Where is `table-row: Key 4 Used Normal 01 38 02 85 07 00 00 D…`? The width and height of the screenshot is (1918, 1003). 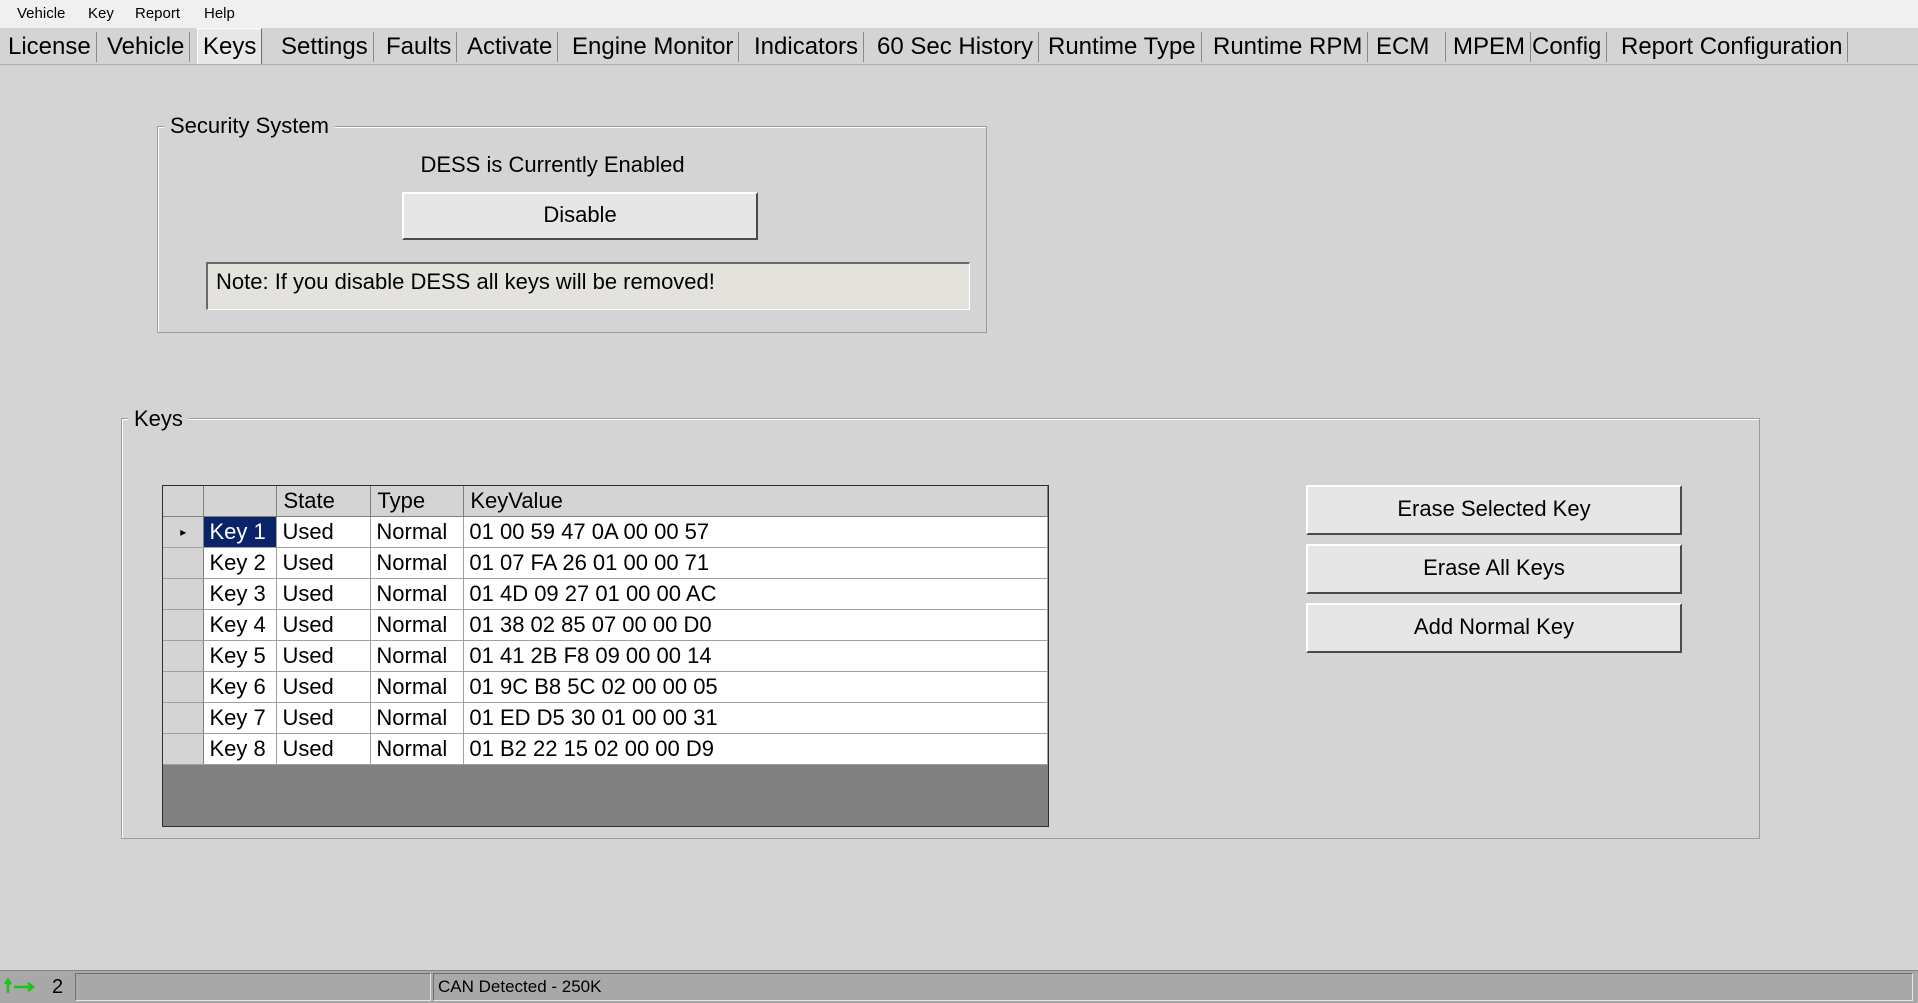 table-row: Key 4 Used Normal 01 38 02 85 07 00 00 D… is located at coordinates (605, 625).